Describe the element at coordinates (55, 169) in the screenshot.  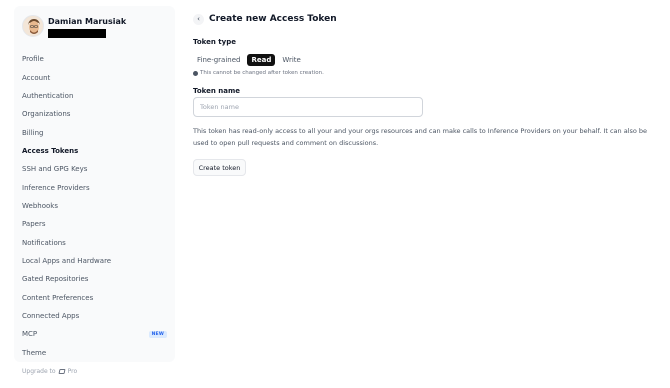
I see `sidebar-item-label: SSH and GPG Keys` at that location.